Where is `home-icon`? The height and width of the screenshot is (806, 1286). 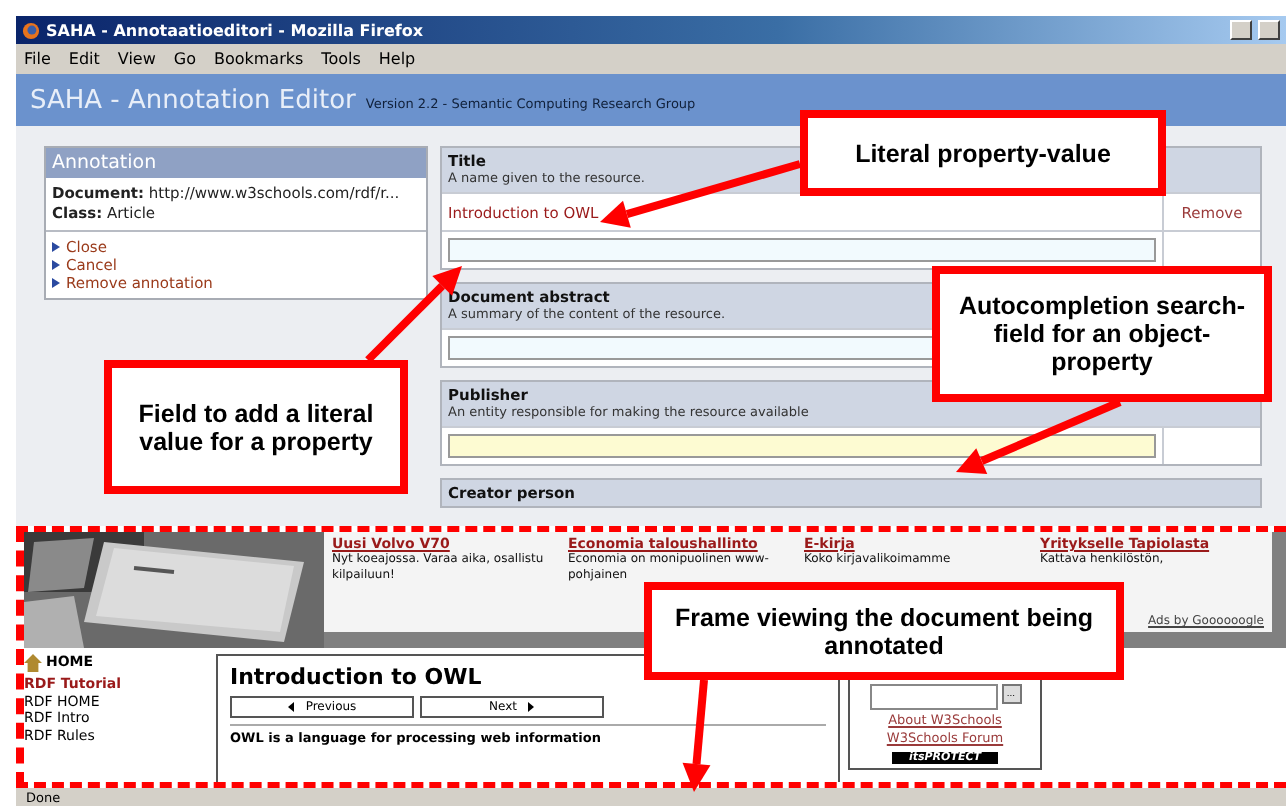 home-icon is located at coordinates (33, 663).